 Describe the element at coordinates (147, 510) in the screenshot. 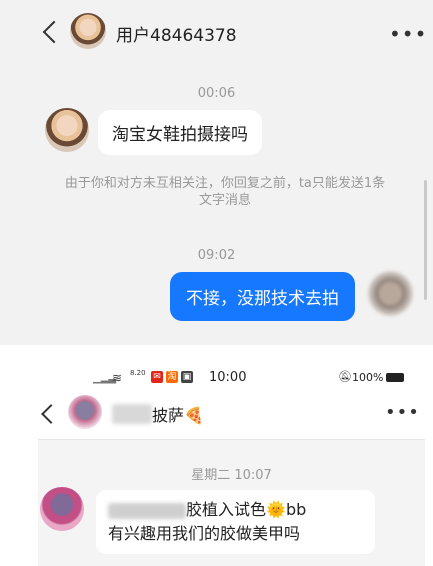

I see `redacted-text` at that location.